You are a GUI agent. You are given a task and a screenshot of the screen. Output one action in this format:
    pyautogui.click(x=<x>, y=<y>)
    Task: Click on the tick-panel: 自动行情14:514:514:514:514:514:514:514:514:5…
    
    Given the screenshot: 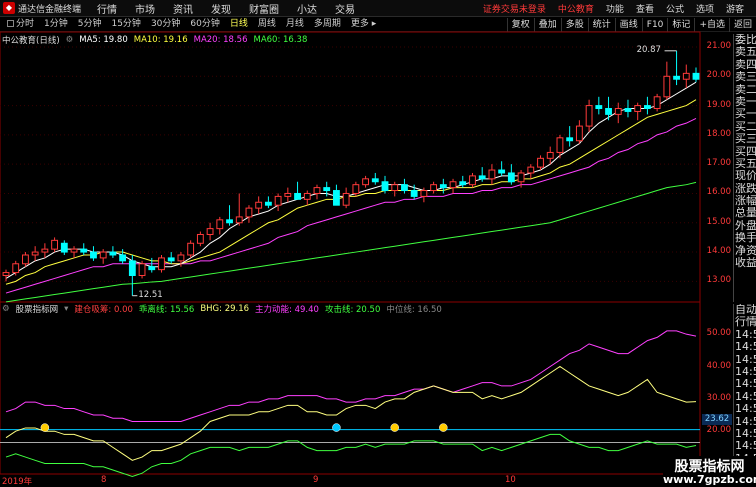 What is the action you would take?
    pyautogui.click(x=744, y=390)
    